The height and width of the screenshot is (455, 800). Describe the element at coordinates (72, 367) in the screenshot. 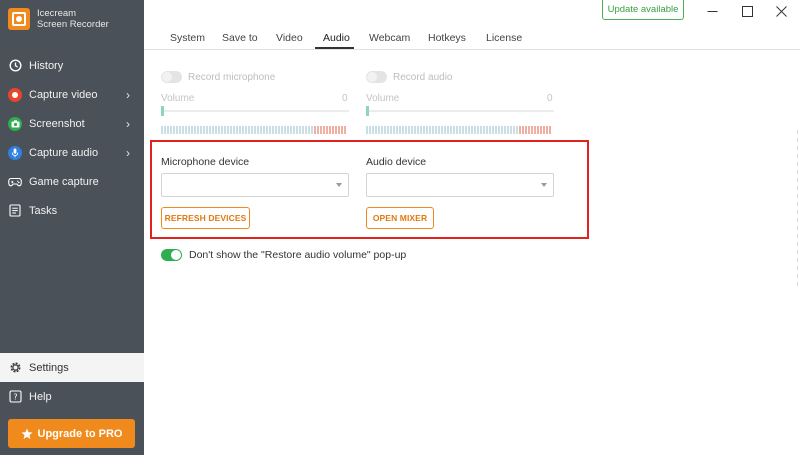

I see `sidebar-item-settings: Settings` at that location.